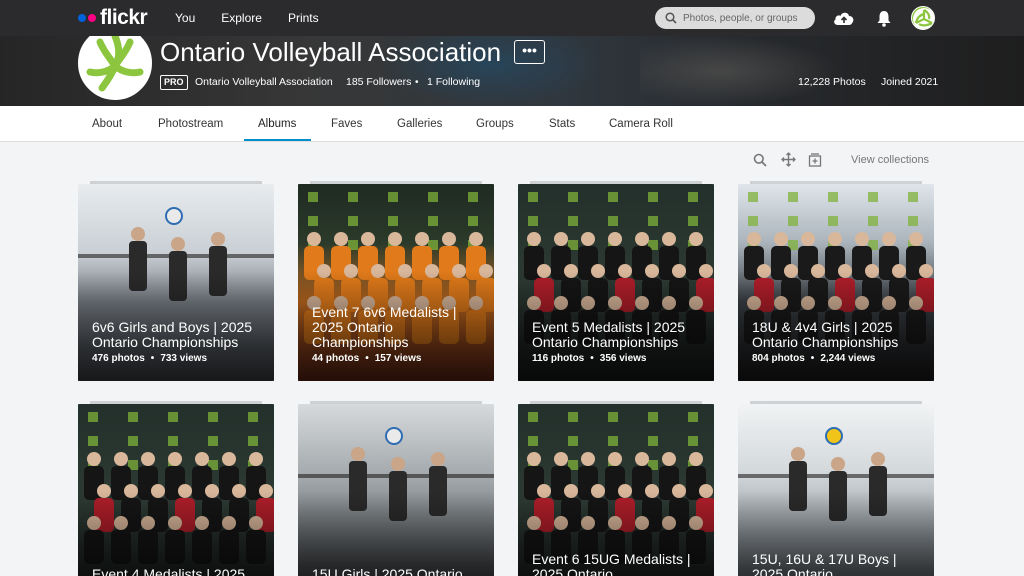 This screenshot has width=1024, height=576. I want to click on album-photo-count: 44 photos, so click(336, 358).